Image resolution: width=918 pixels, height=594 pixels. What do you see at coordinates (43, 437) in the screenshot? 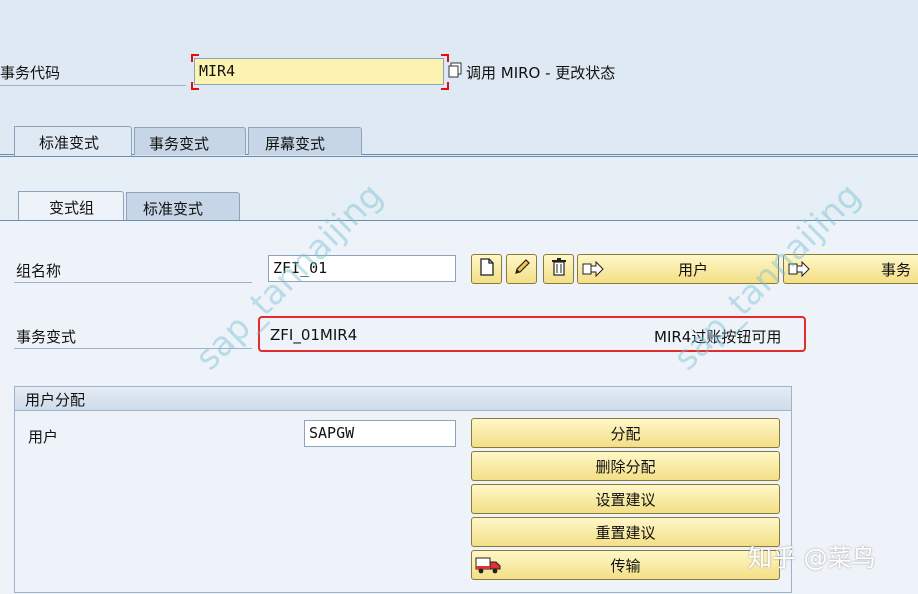
I see `user-label: 用户` at bounding box center [43, 437].